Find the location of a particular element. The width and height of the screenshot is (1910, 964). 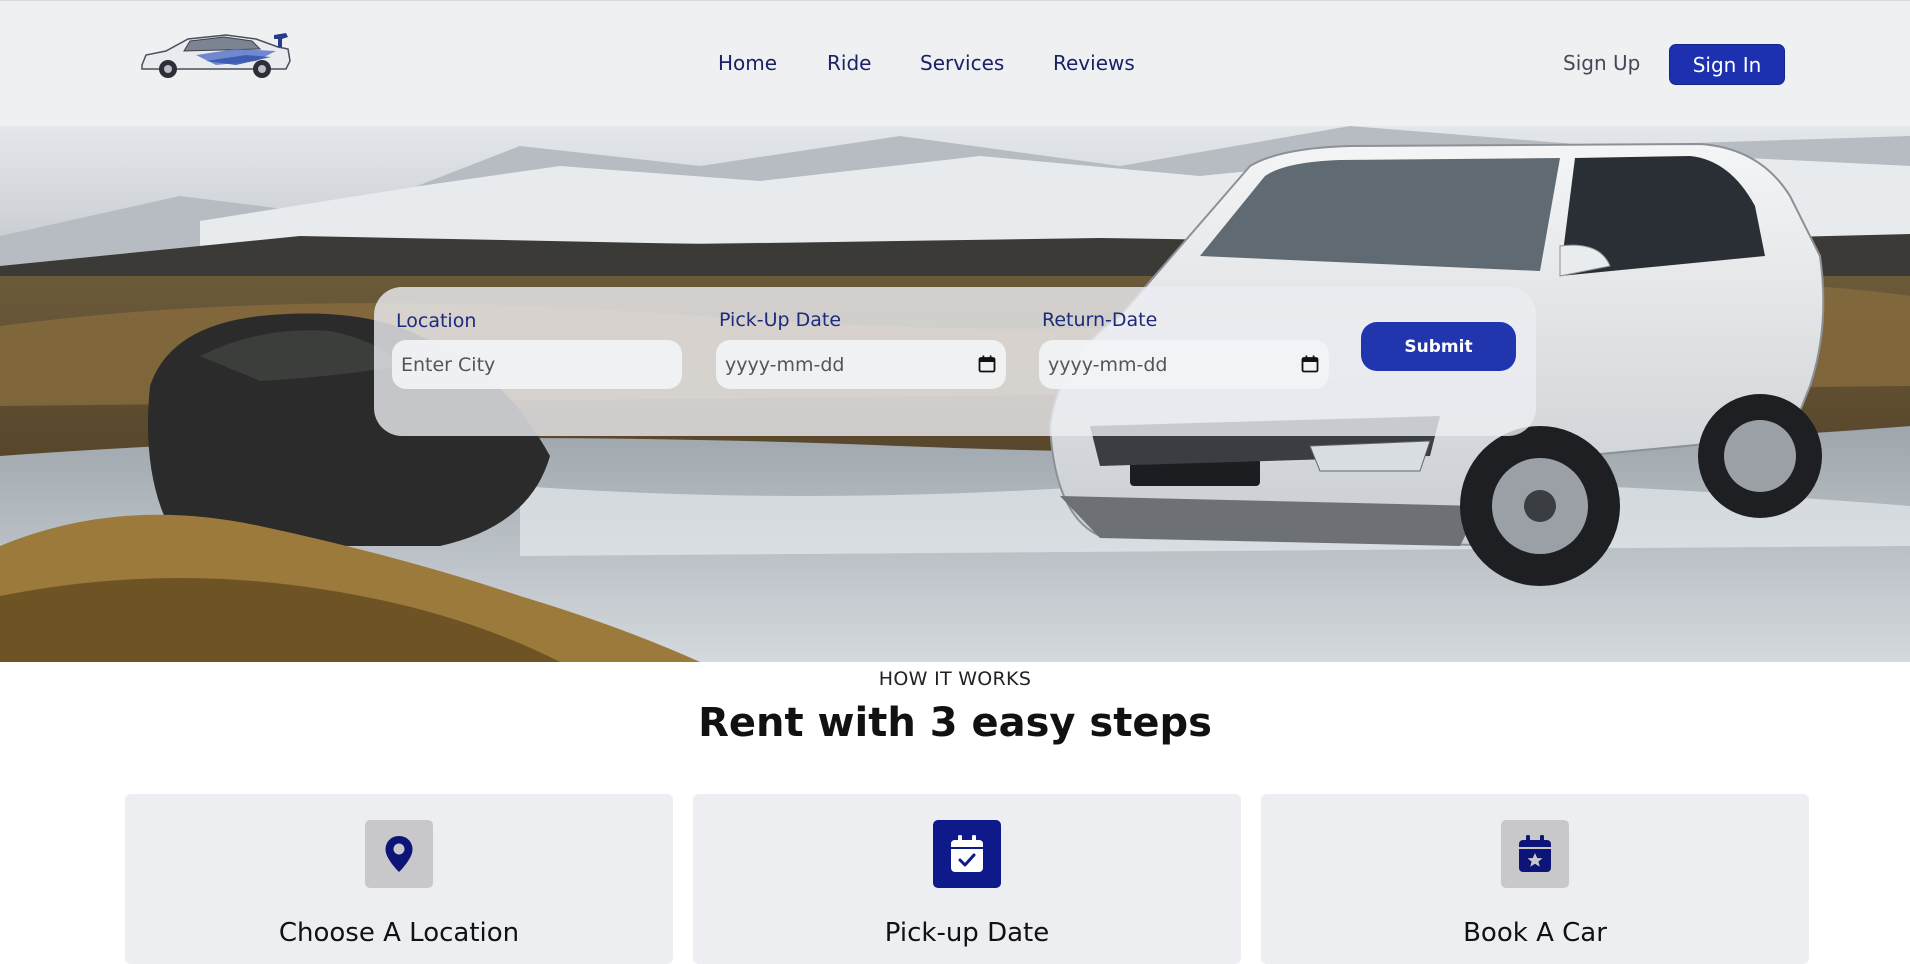

pickup-date-label: Pick-Up Date is located at coordinates (780, 320).